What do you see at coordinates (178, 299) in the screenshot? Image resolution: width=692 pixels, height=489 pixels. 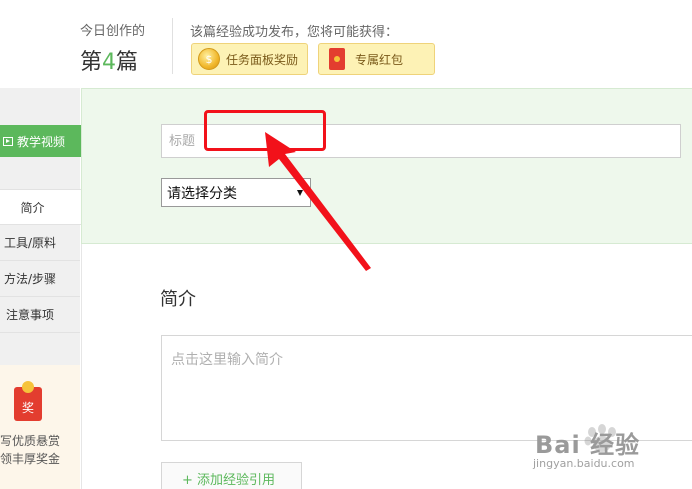 I see `intro-section-title: 简介` at bounding box center [178, 299].